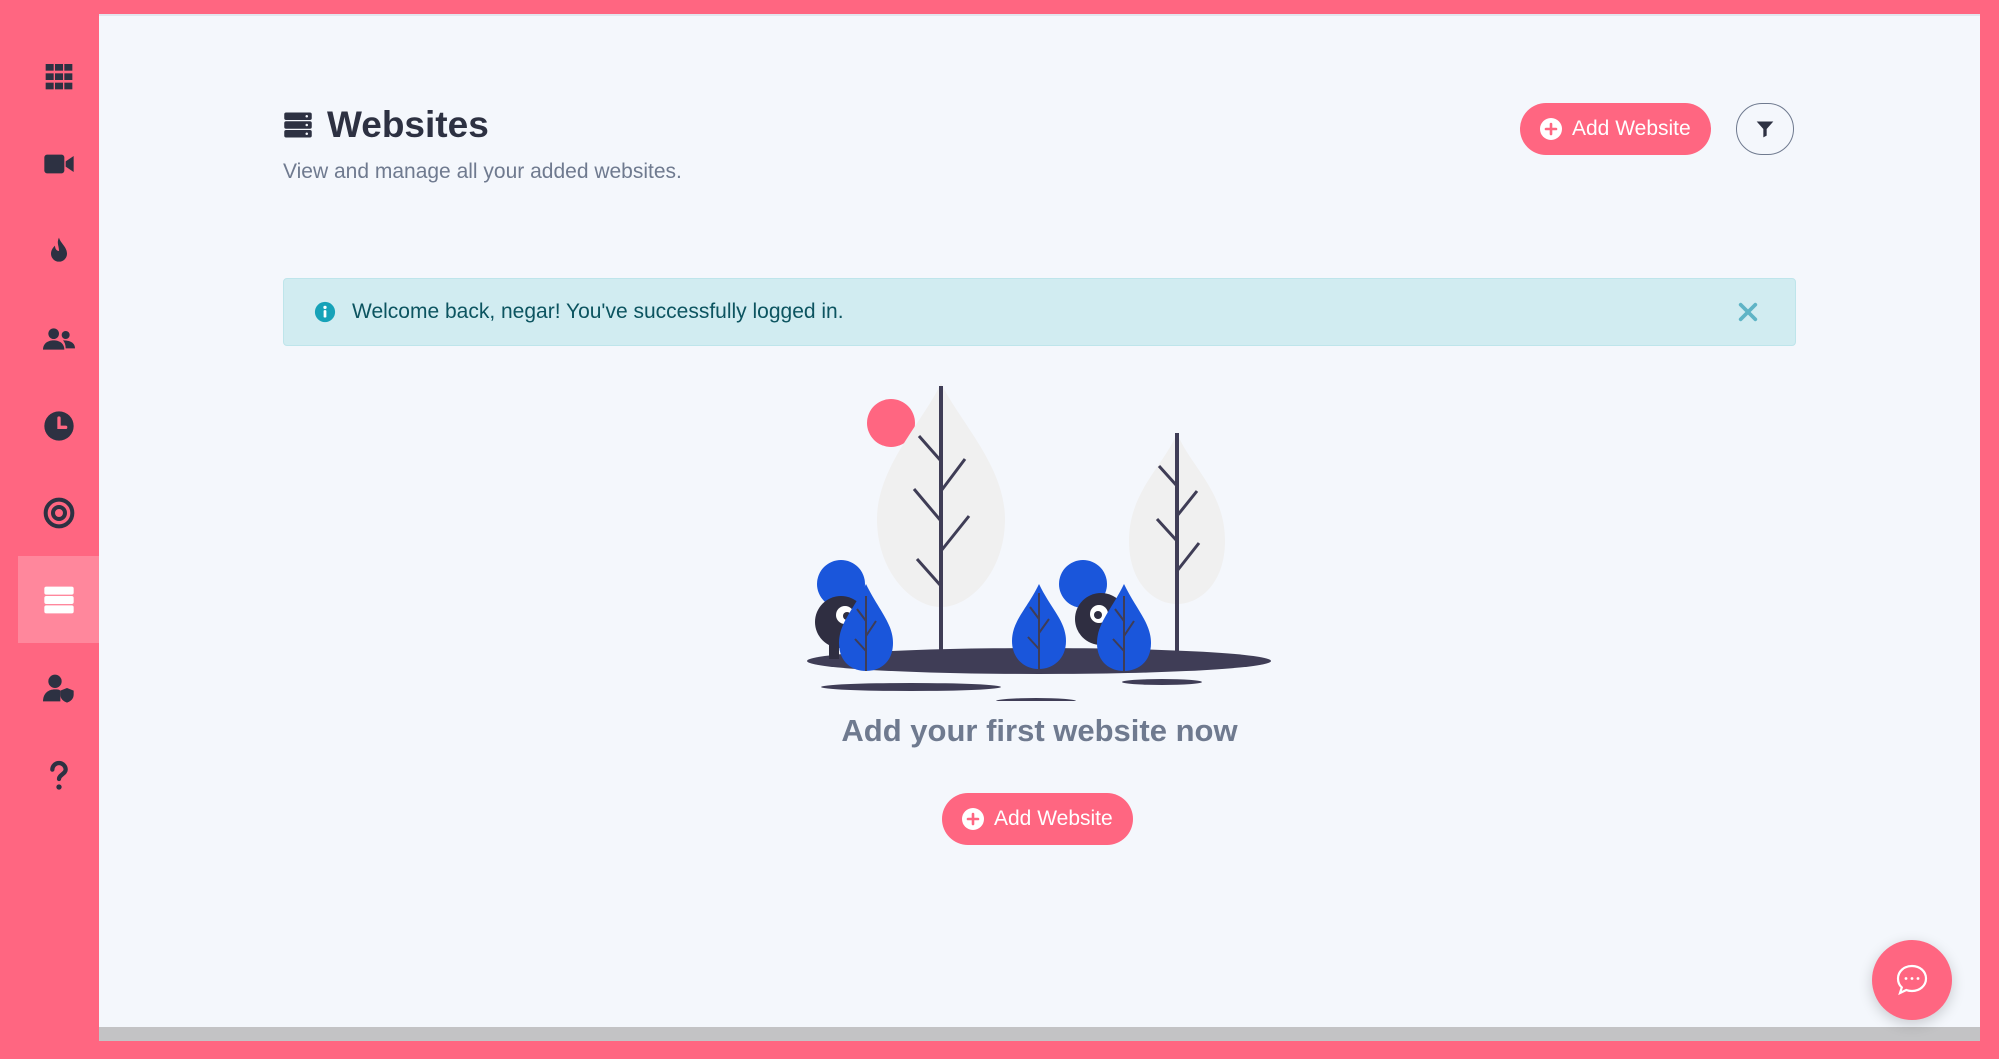 The image size is (1999, 1059). Describe the element at coordinates (1748, 312) in the screenshot. I see `close-icon` at that location.